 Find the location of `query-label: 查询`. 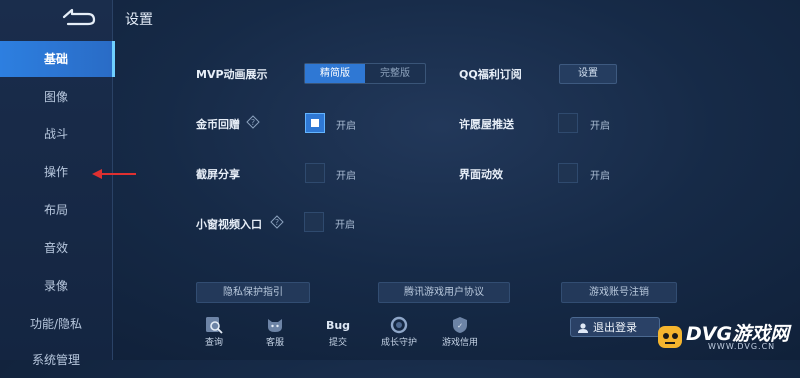

query-label: 查询 is located at coordinates (213, 343).